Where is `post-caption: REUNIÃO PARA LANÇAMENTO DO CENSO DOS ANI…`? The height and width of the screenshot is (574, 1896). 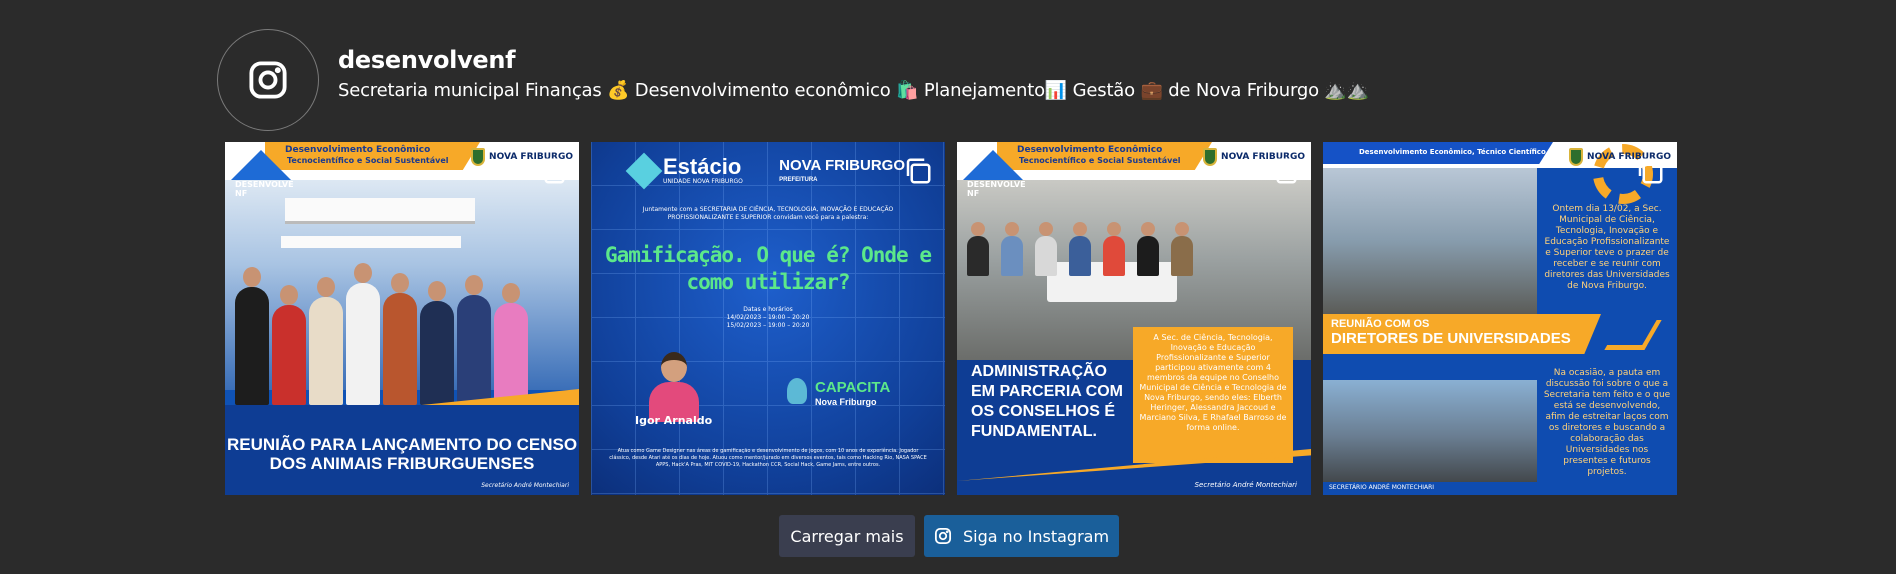
post-caption: REUNIÃO PARA LANÇAMENTO DO CENSO DOS ANI… is located at coordinates (402, 454).